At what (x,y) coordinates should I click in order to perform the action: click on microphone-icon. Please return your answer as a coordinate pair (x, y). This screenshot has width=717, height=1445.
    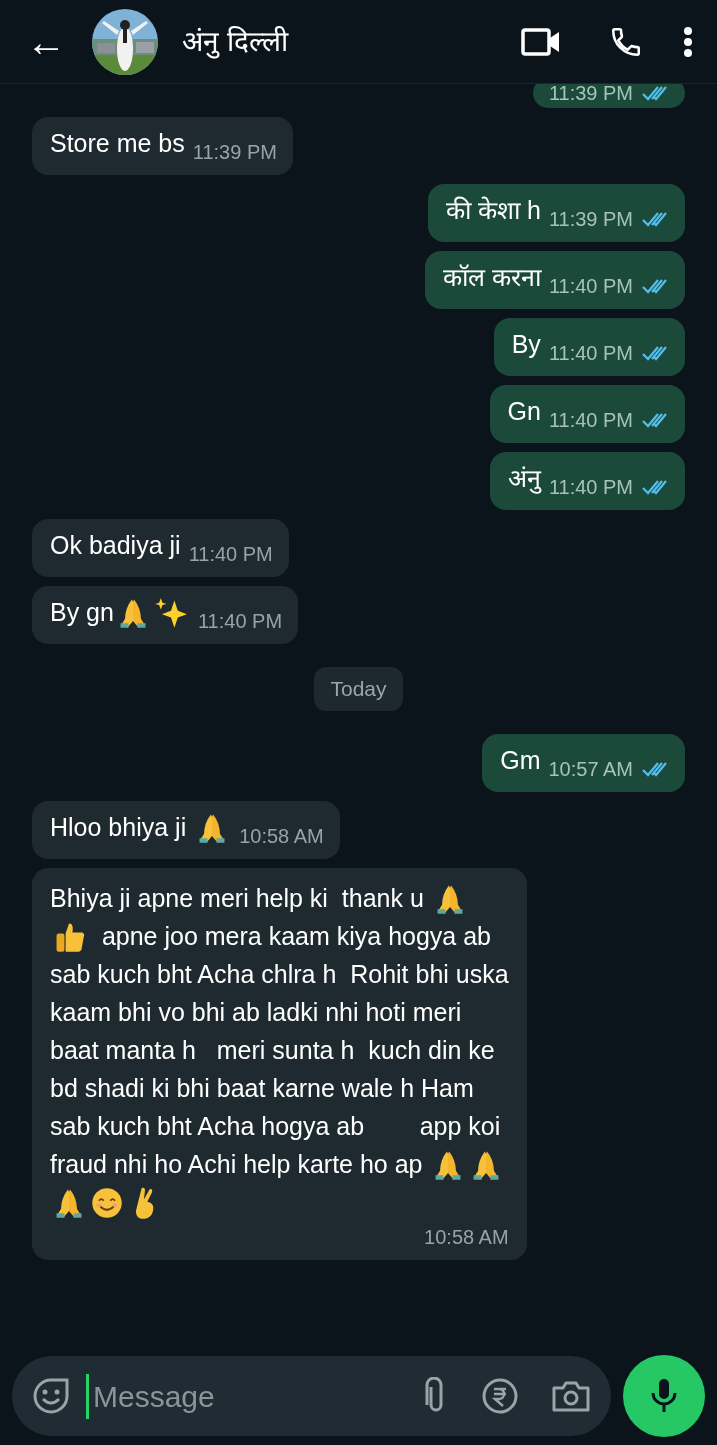
    Looking at the image, I should click on (664, 1396).